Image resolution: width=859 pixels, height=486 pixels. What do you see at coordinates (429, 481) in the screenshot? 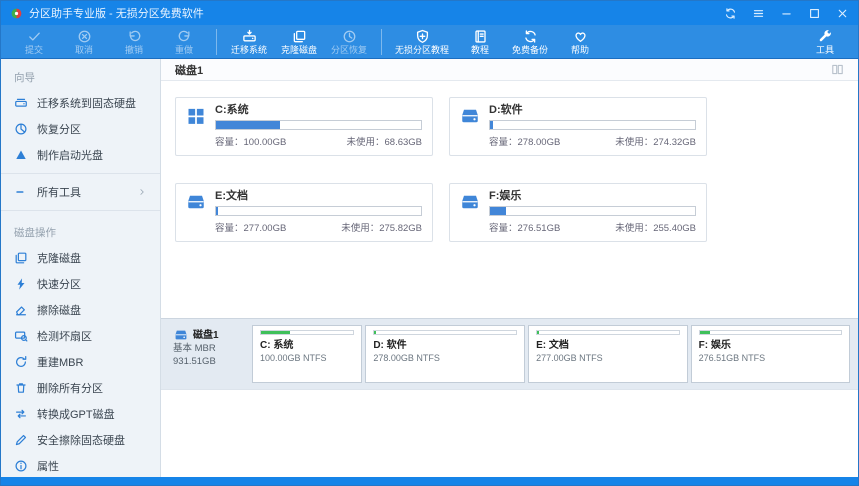
I see `statusbar` at bounding box center [429, 481].